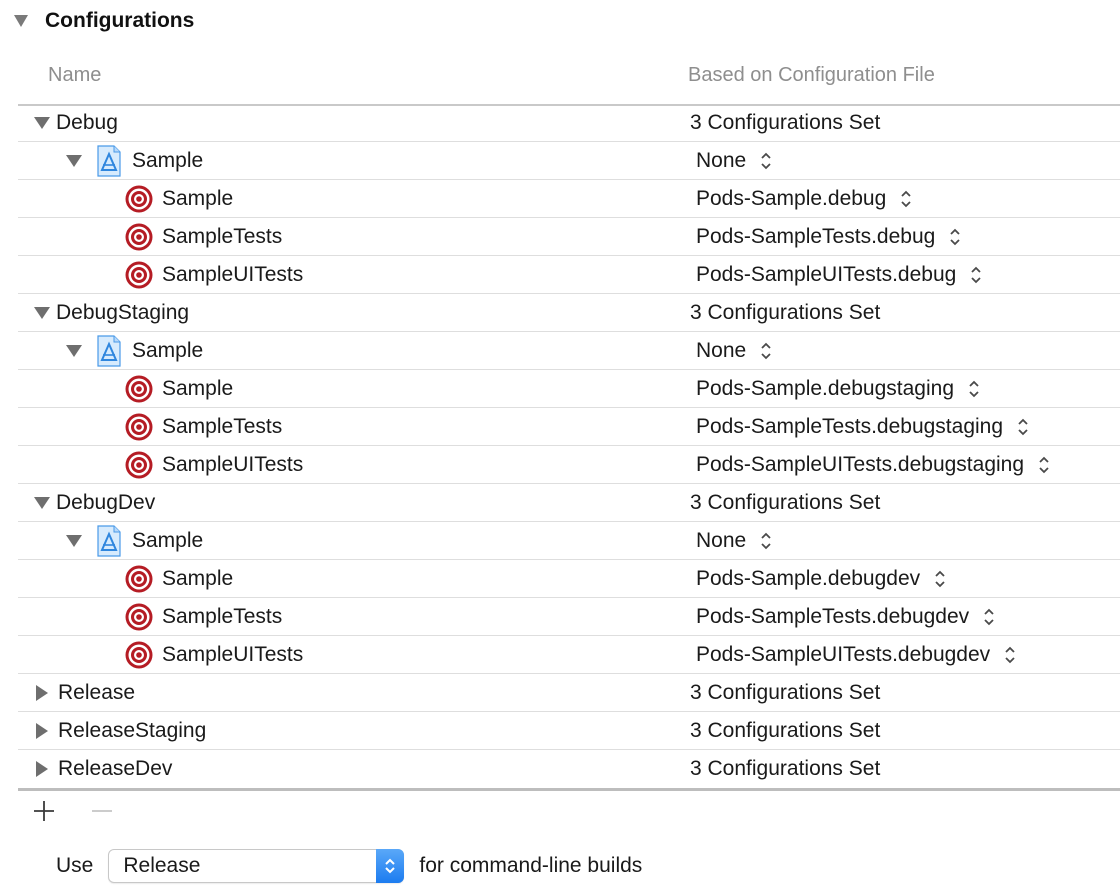  Describe the element at coordinates (569, 655) in the screenshot. I see `target-row: SampleUITests Pods-SampleUITests.debugdev` at that location.